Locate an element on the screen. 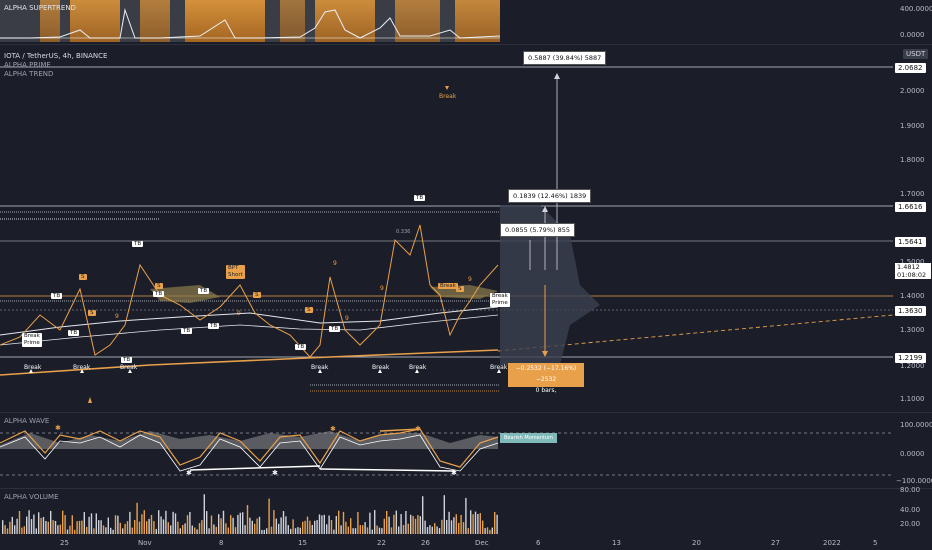  wave-label: ALPHA WAVE is located at coordinates (26, 421).